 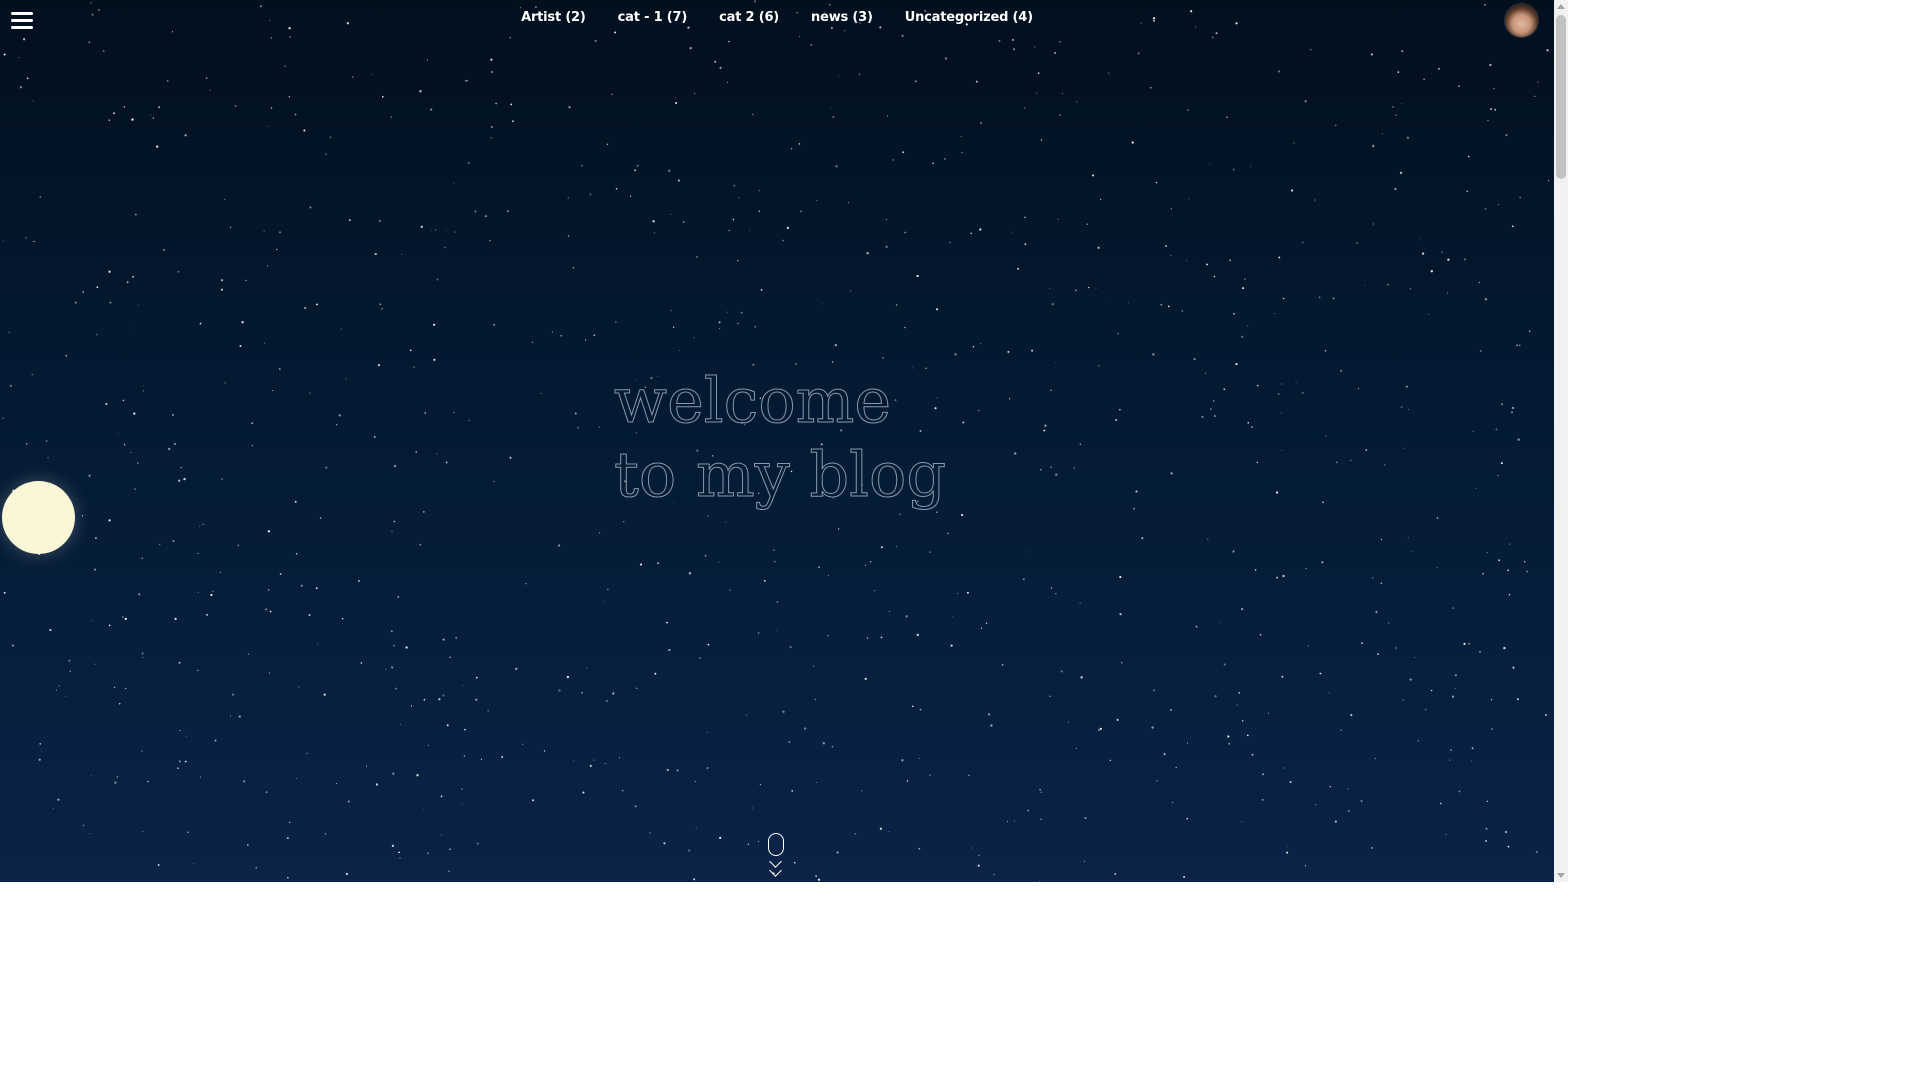 What do you see at coordinates (1561, 97) in the screenshot?
I see `scrollbar-thumb` at bounding box center [1561, 97].